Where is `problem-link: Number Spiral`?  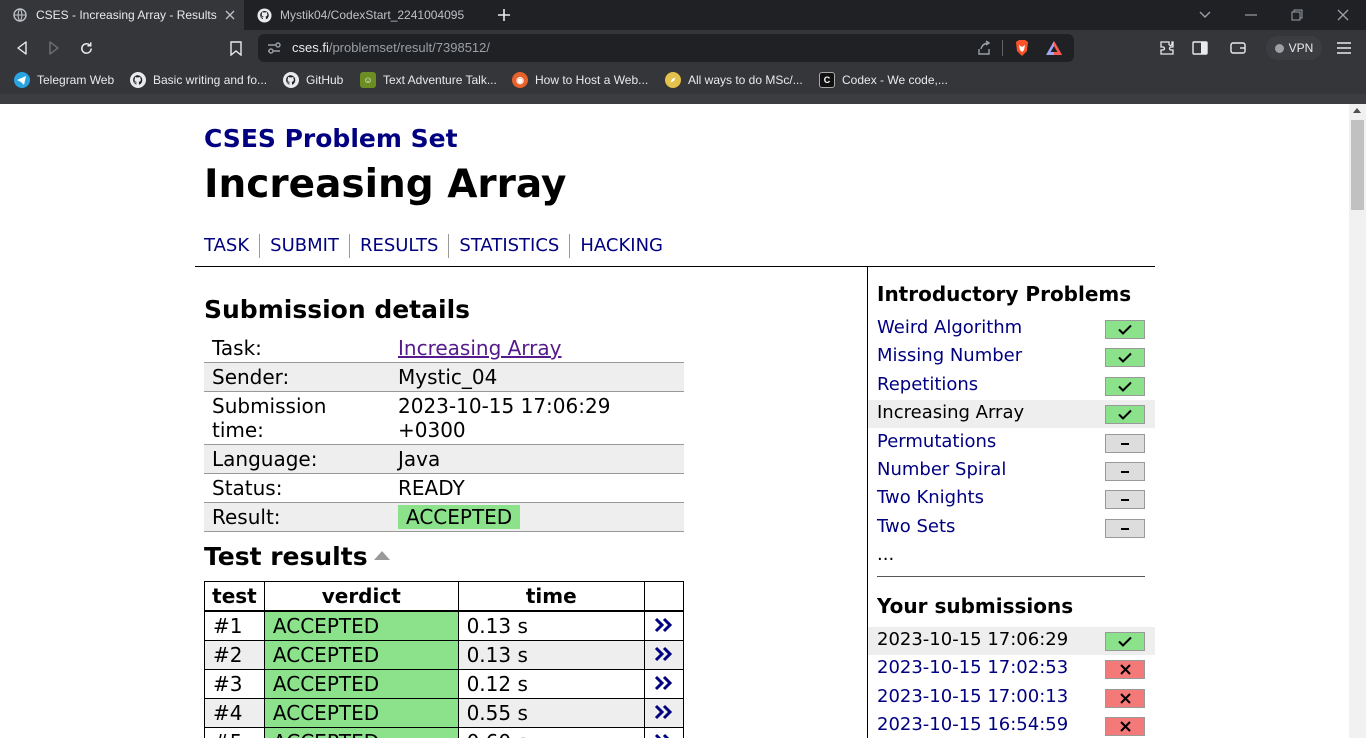
problem-link: Number Spiral is located at coordinates (941, 469).